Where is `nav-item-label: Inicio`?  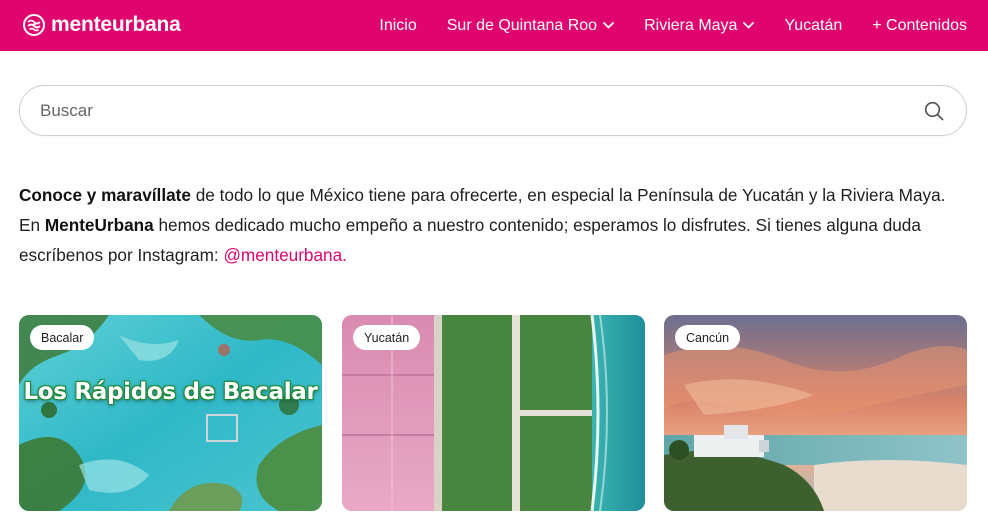
nav-item-label: Inicio is located at coordinates (398, 25).